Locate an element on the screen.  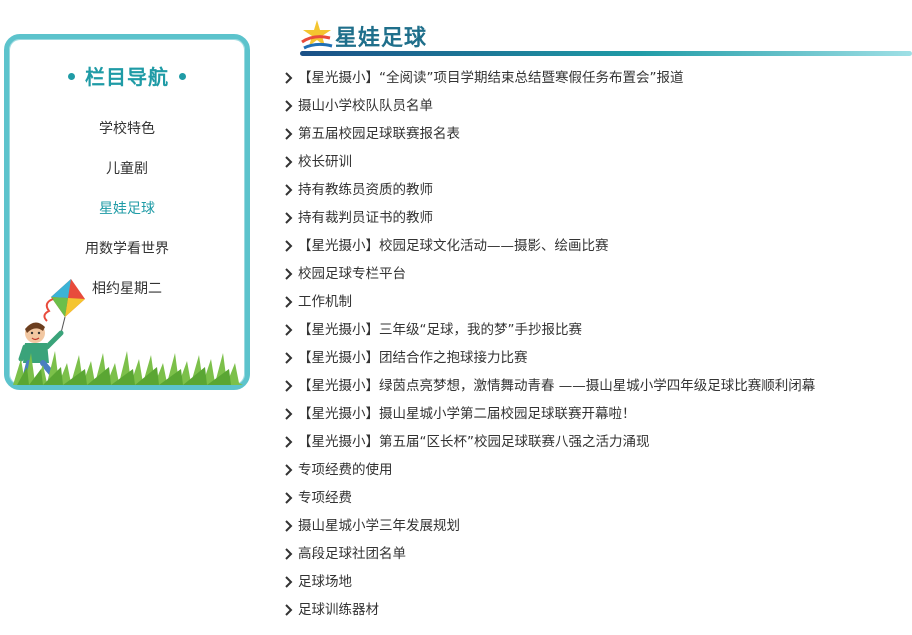
list-item: 摄山星城小学三年发展规划 is located at coordinates (592, 526).